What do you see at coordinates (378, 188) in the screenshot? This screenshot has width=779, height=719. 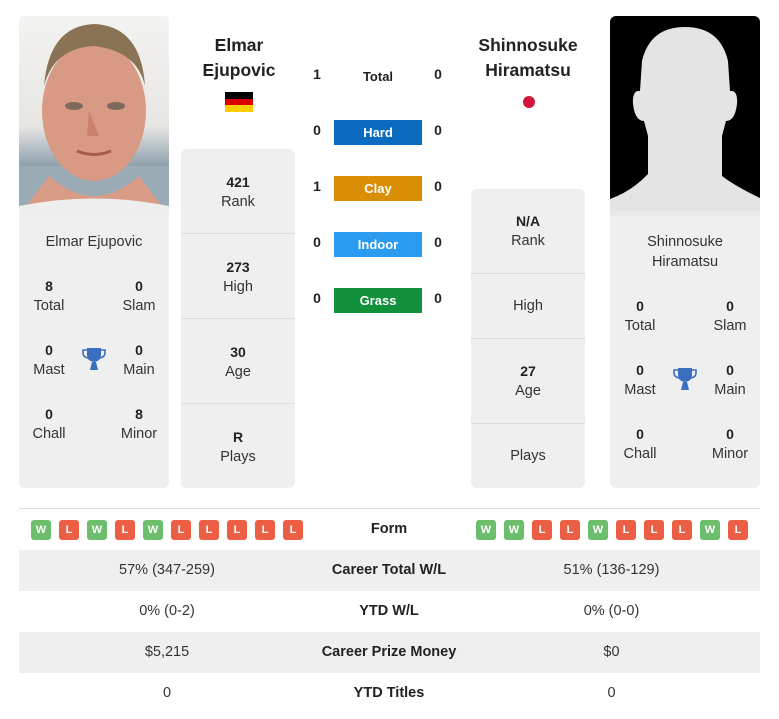 I see `surface-clay: Clay` at bounding box center [378, 188].